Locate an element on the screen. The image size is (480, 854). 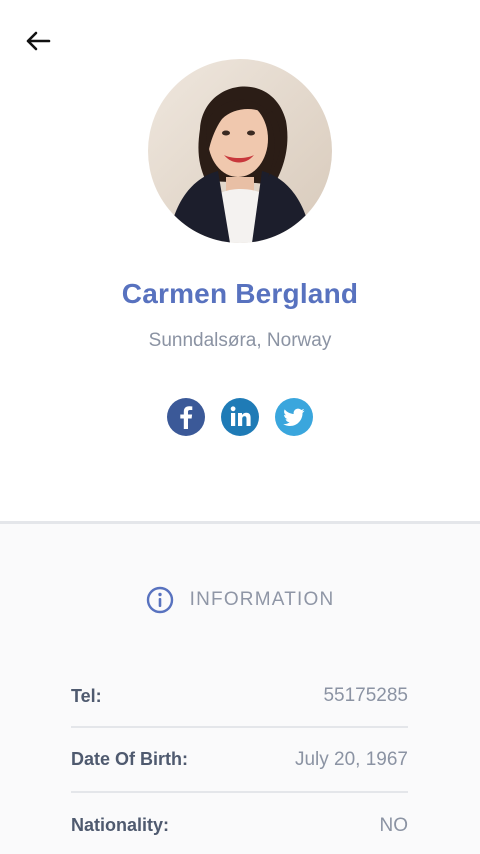
information-header: INFORMATION is located at coordinates (240, 600).